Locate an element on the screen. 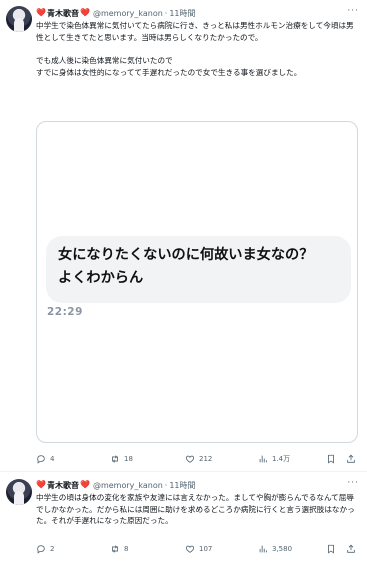 The height and width of the screenshot is (564, 367). view-count: 1.4万 is located at coordinates (281, 459).